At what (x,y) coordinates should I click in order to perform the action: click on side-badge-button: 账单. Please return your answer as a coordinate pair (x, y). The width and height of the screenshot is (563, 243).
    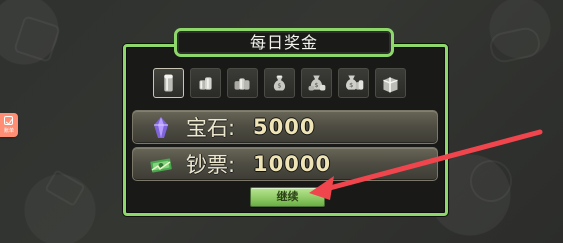
    Looking at the image, I should click on (9, 125).